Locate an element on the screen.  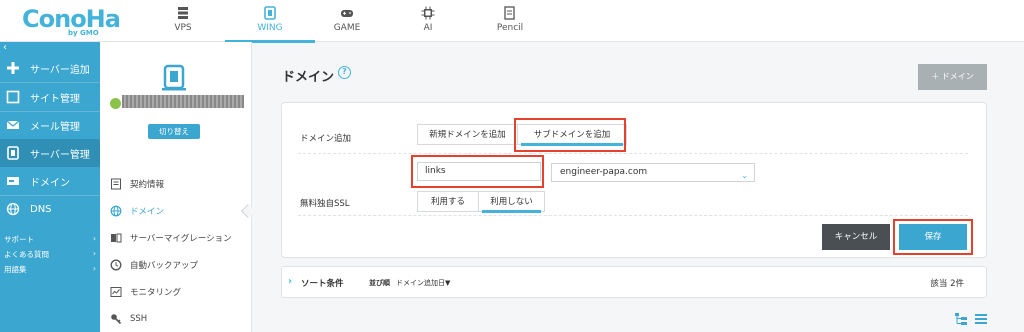
migration-icon is located at coordinates (116, 238).